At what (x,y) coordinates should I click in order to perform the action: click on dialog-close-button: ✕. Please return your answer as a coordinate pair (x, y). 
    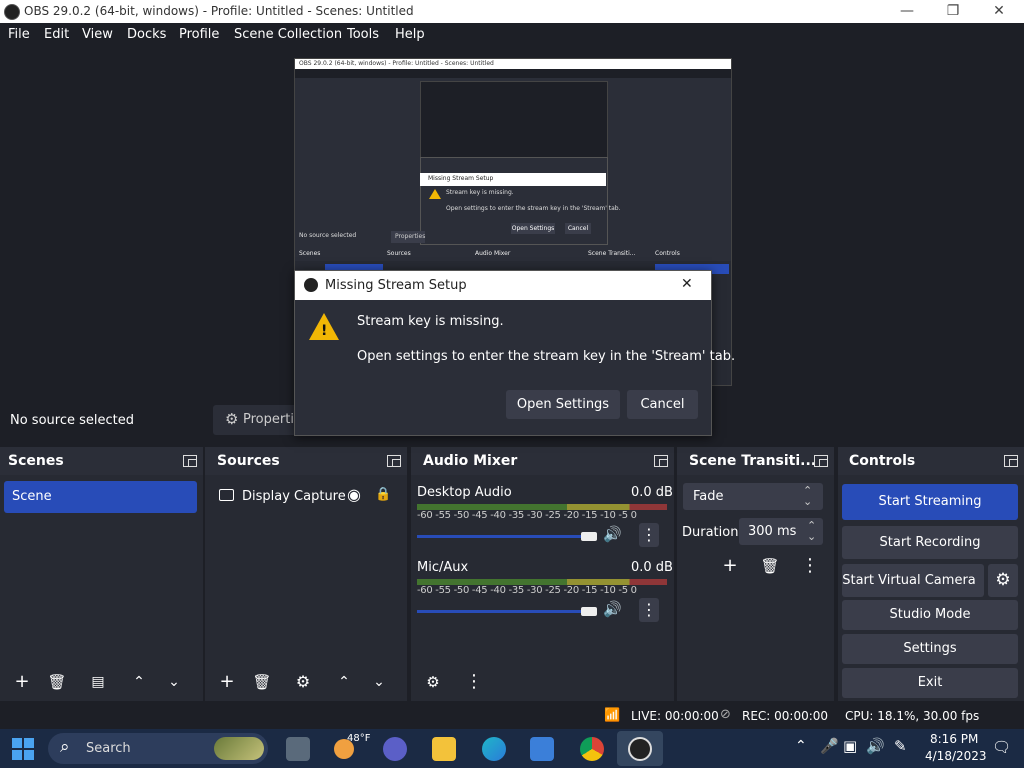
    Looking at the image, I should click on (687, 284).